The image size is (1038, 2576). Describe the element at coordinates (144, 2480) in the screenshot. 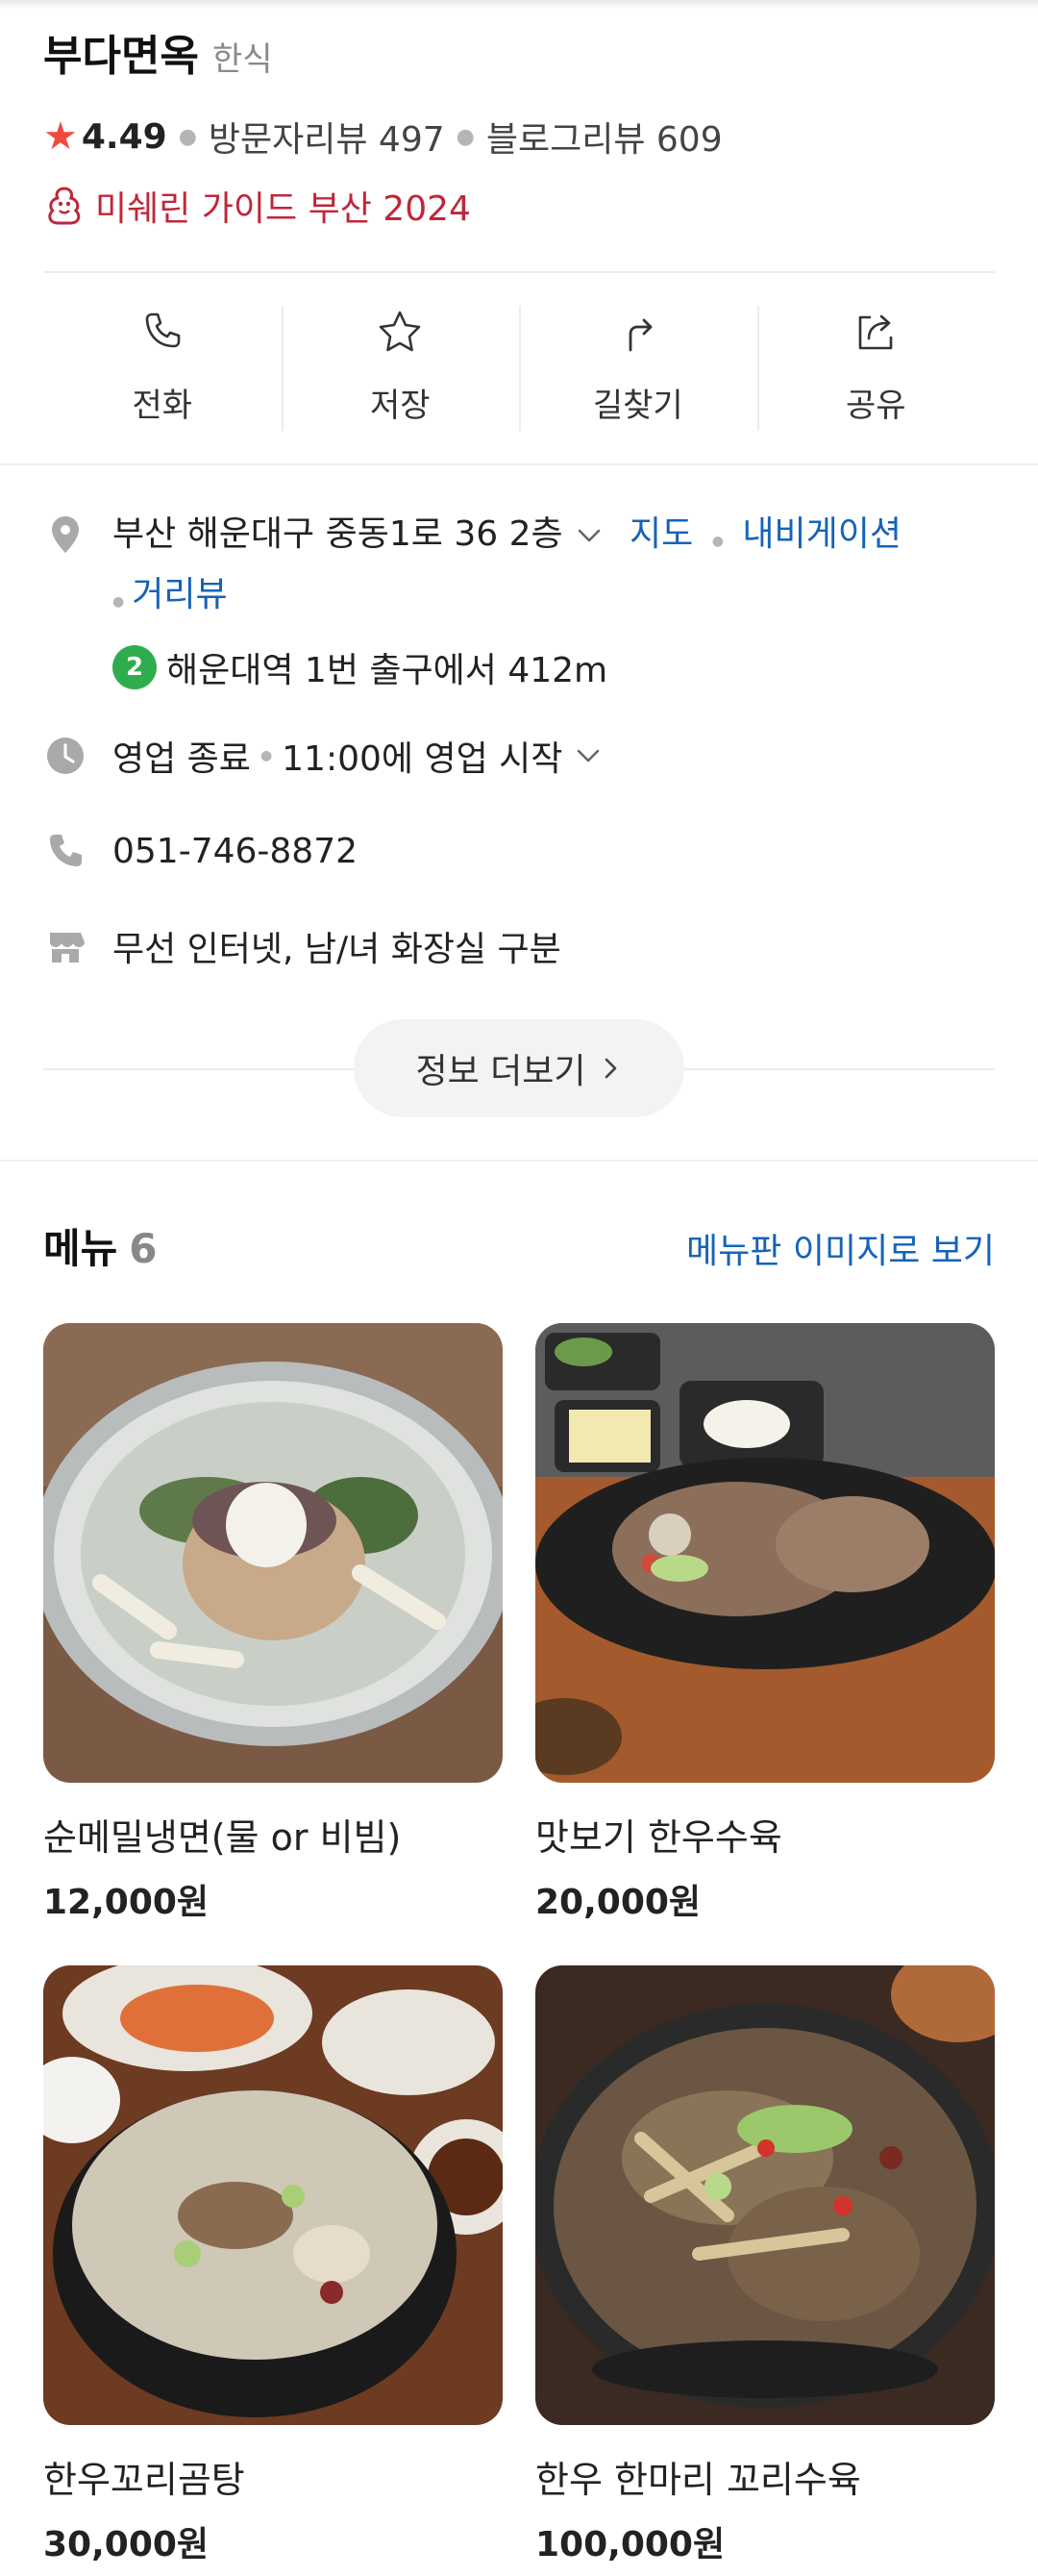

I see `menu-item-name: 한우꼬리곰탕` at that location.